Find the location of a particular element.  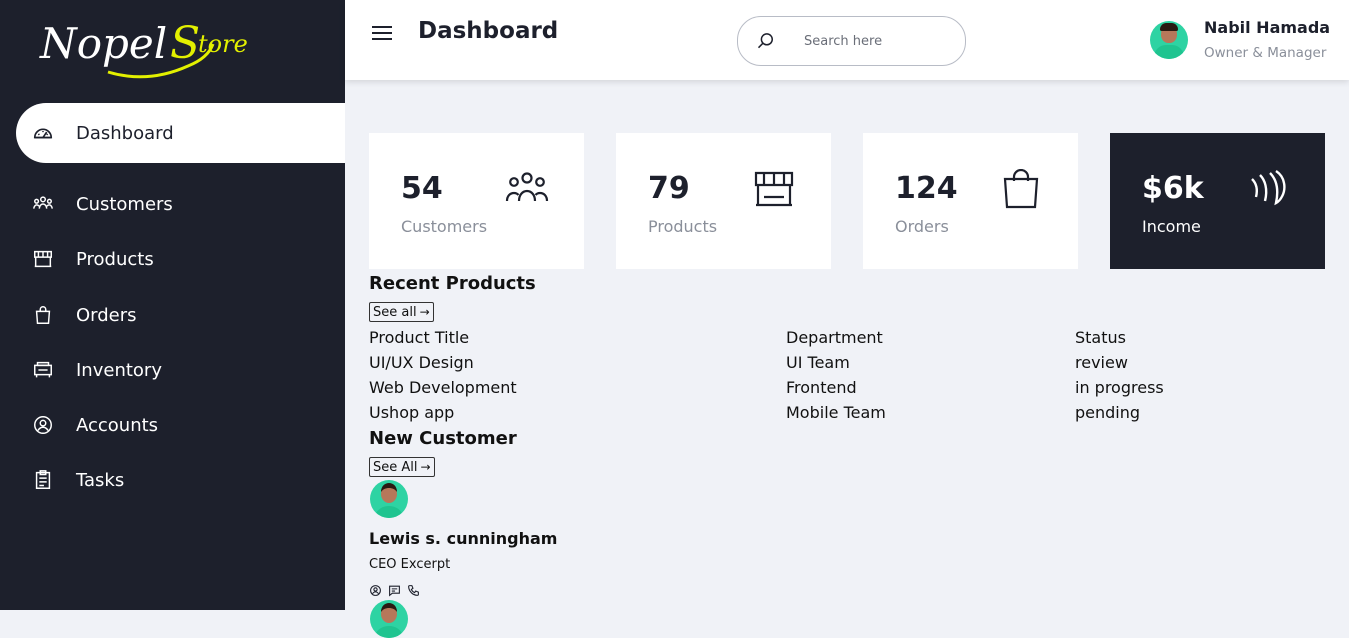

user-profile: Nabil Hamada Owner & Manager is located at coordinates (1240, 39).